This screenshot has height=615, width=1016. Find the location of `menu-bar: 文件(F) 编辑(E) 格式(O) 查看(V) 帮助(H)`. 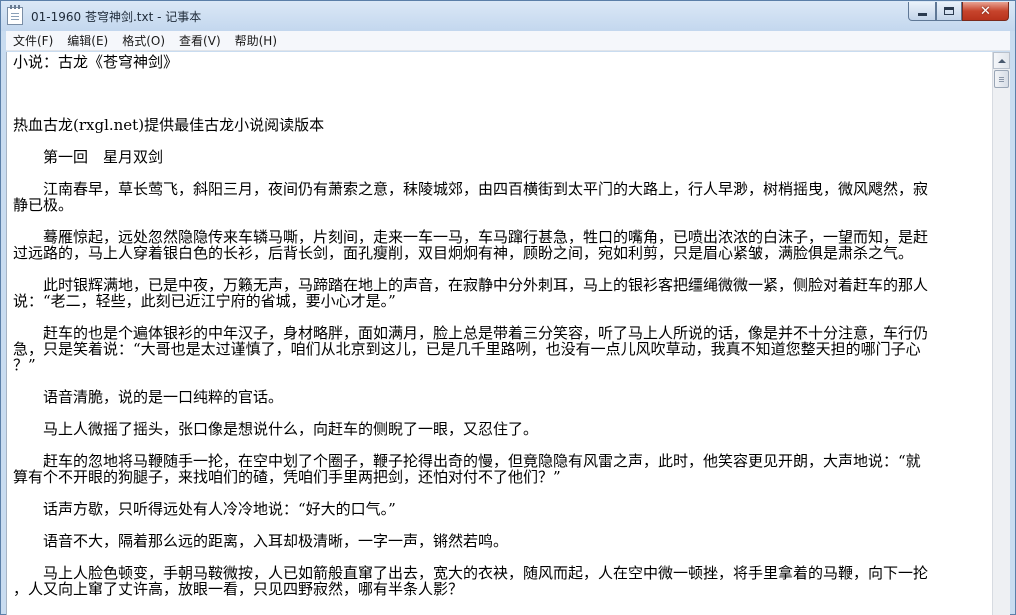

menu-bar: 文件(F) 编辑(E) 格式(O) 查看(V) 帮助(H) is located at coordinates (508, 41).